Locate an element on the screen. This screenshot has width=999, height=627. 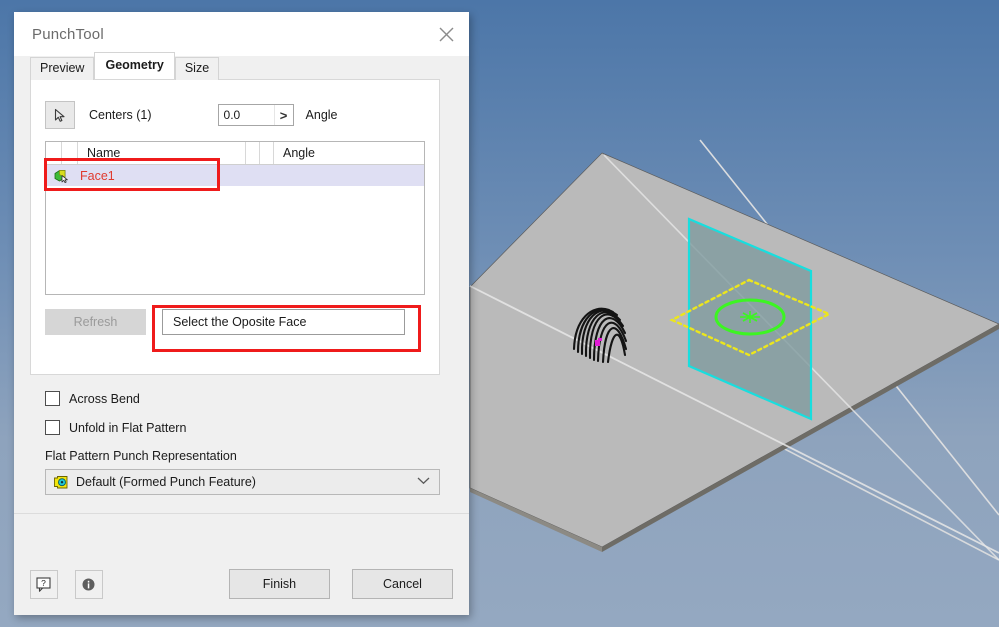
finish-button: Finish is located at coordinates (279, 584).